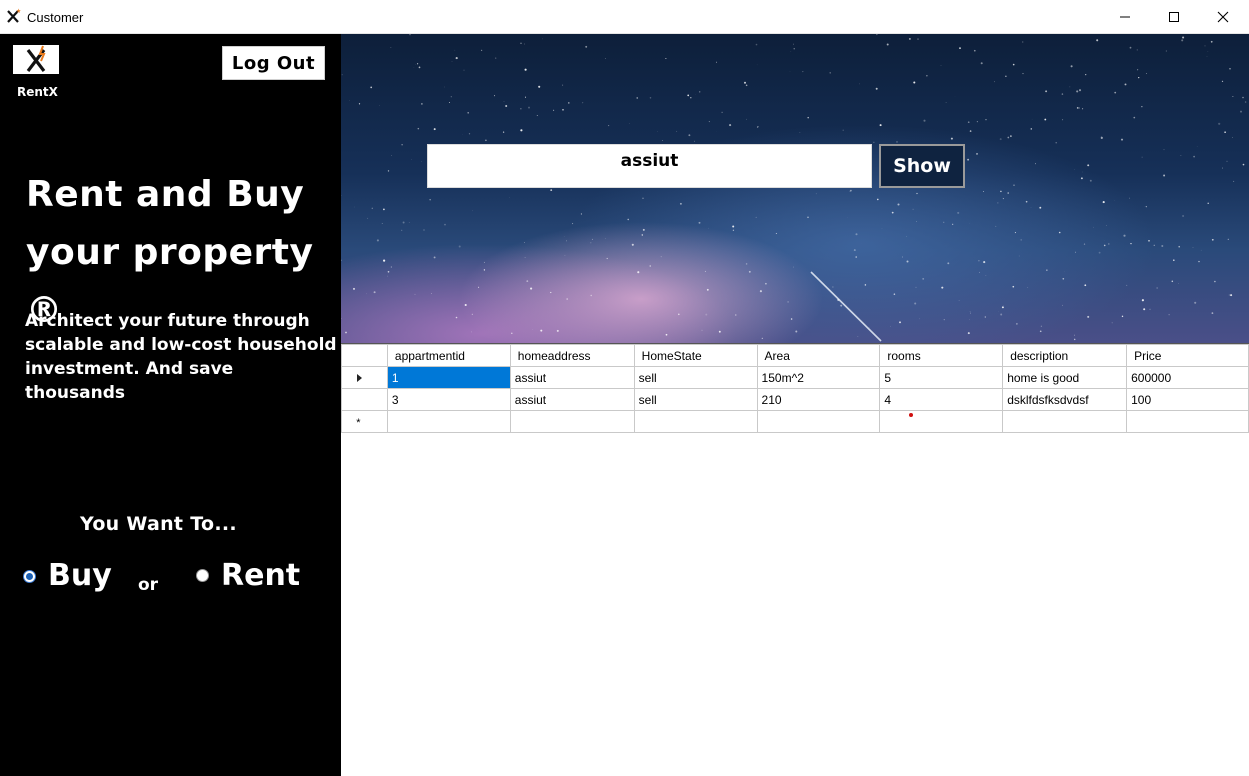  I want to click on rent-radio, so click(202, 575).